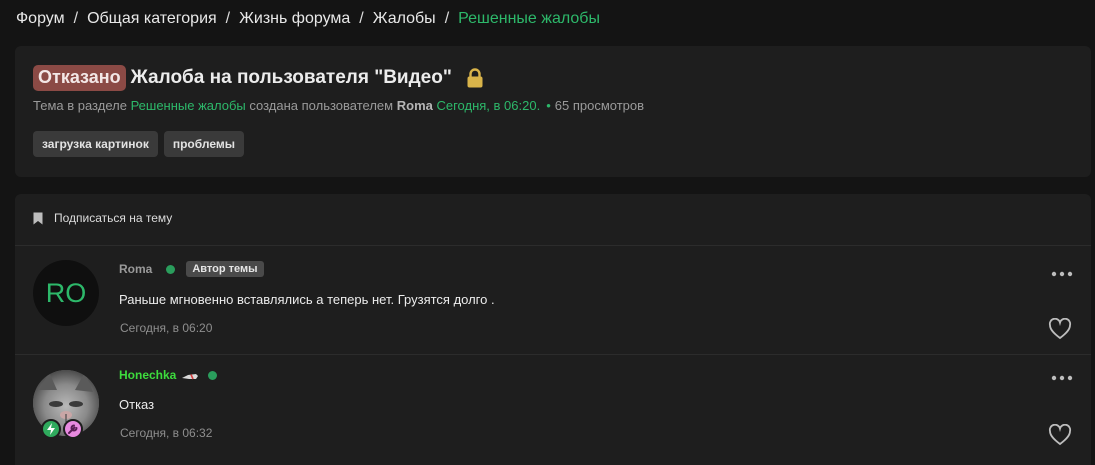 This screenshot has width=1095, height=465. Describe the element at coordinates (190, 375) in the screenshot. I see `user-banner-icon` at that location.